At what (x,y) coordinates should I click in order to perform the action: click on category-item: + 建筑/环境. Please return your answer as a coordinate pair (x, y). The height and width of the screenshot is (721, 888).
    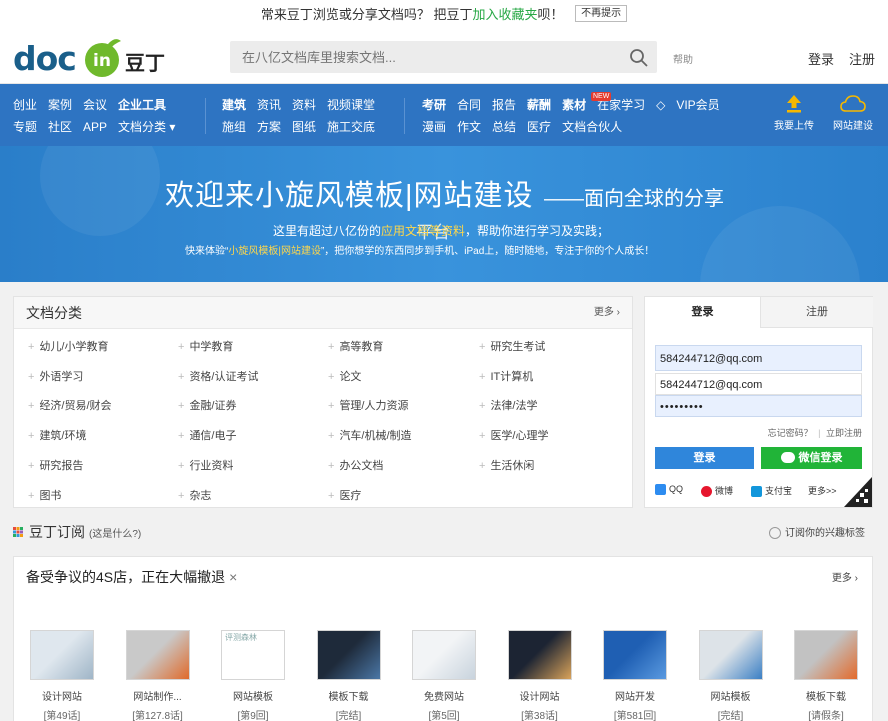
    Looking at the image, I should click on (57, 435).